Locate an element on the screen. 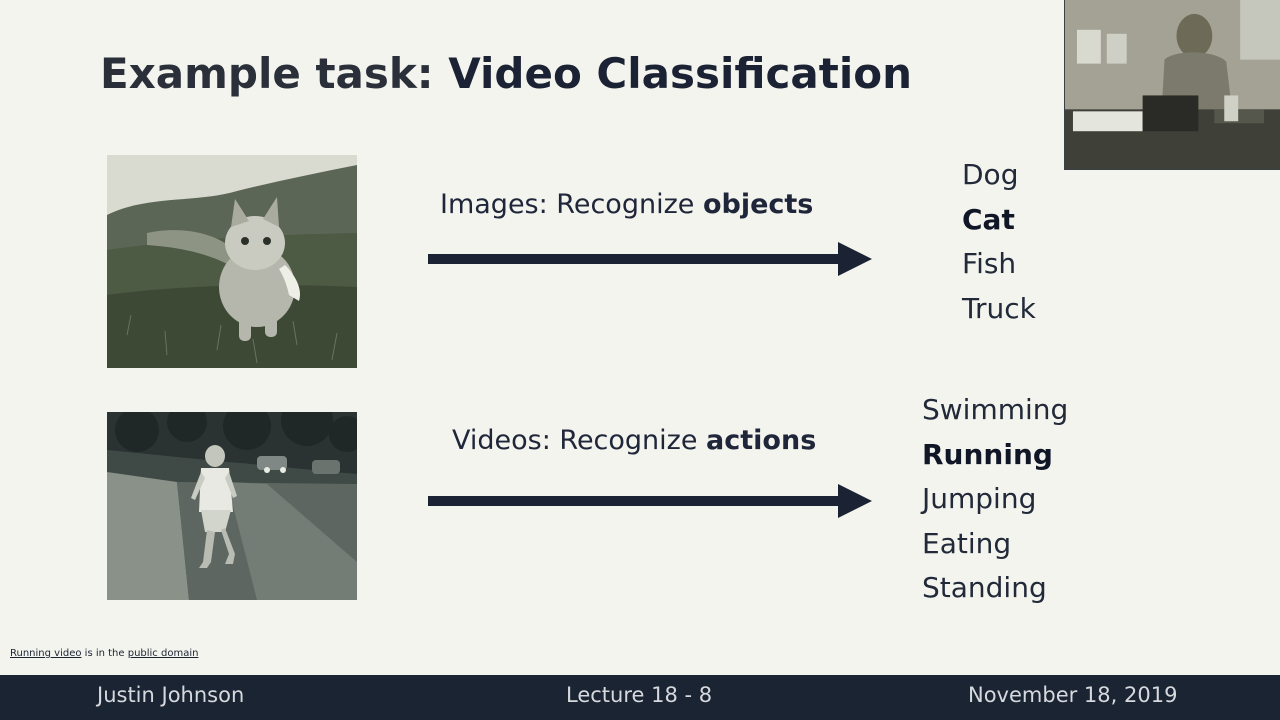 Image resolution: width=1280 pixels, height=720 pixels. action-label-list: Swimming Running Jumping Eating Standing is located at coordinates (995, 499).